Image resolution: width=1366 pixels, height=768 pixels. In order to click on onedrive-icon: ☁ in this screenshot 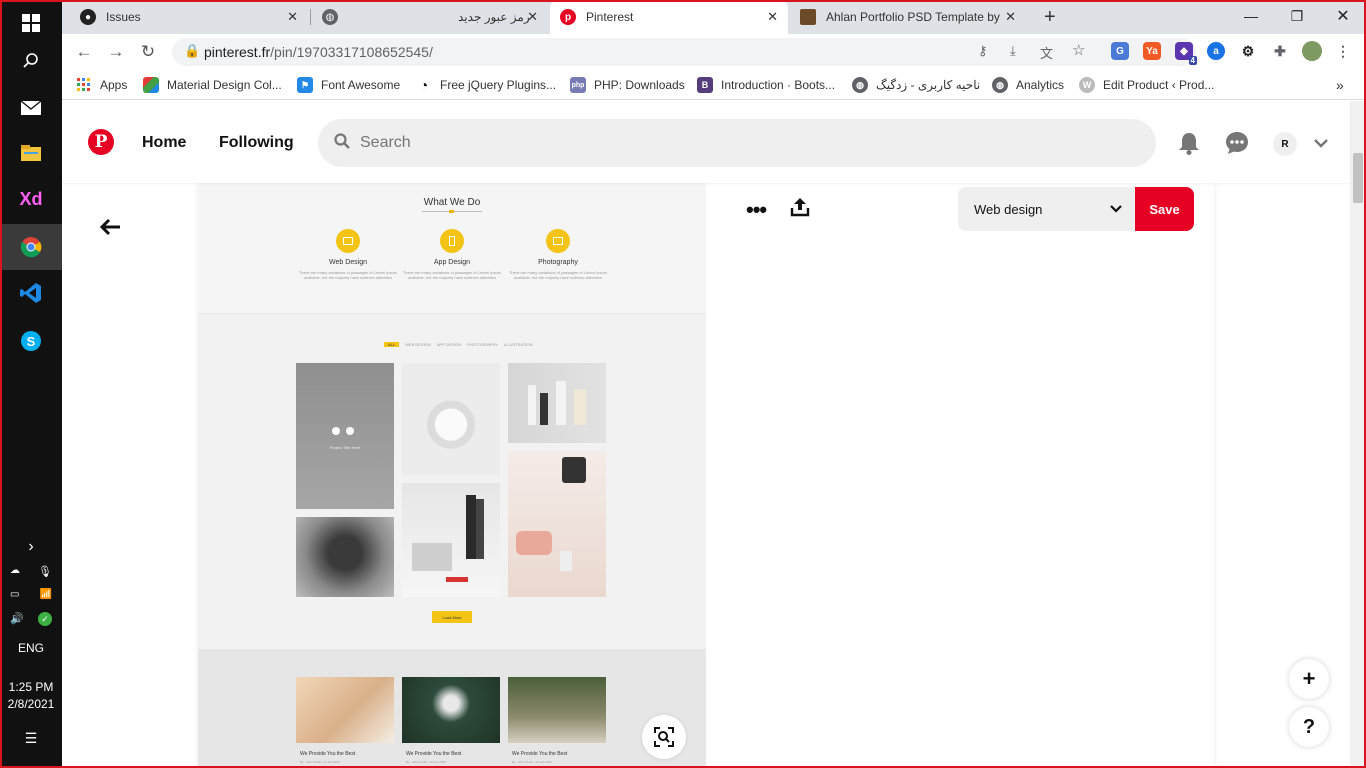, I will do `click(15, 571)`.